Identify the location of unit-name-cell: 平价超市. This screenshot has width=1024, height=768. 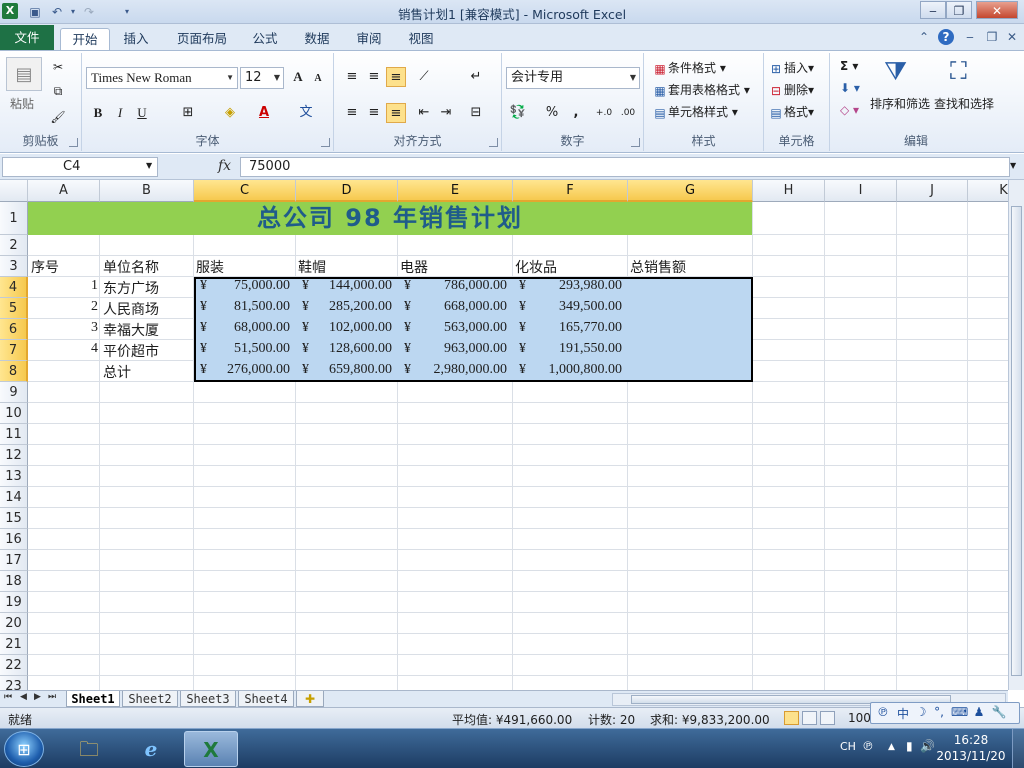
(148, 351).